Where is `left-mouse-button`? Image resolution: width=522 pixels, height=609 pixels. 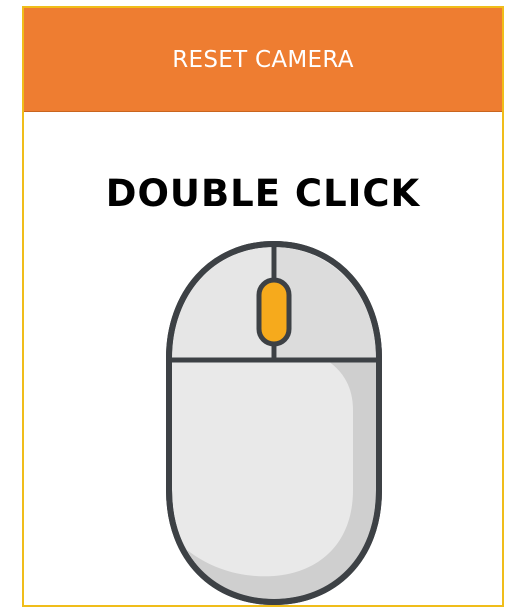
left-mouse-button is located at coordinates (221, 302).